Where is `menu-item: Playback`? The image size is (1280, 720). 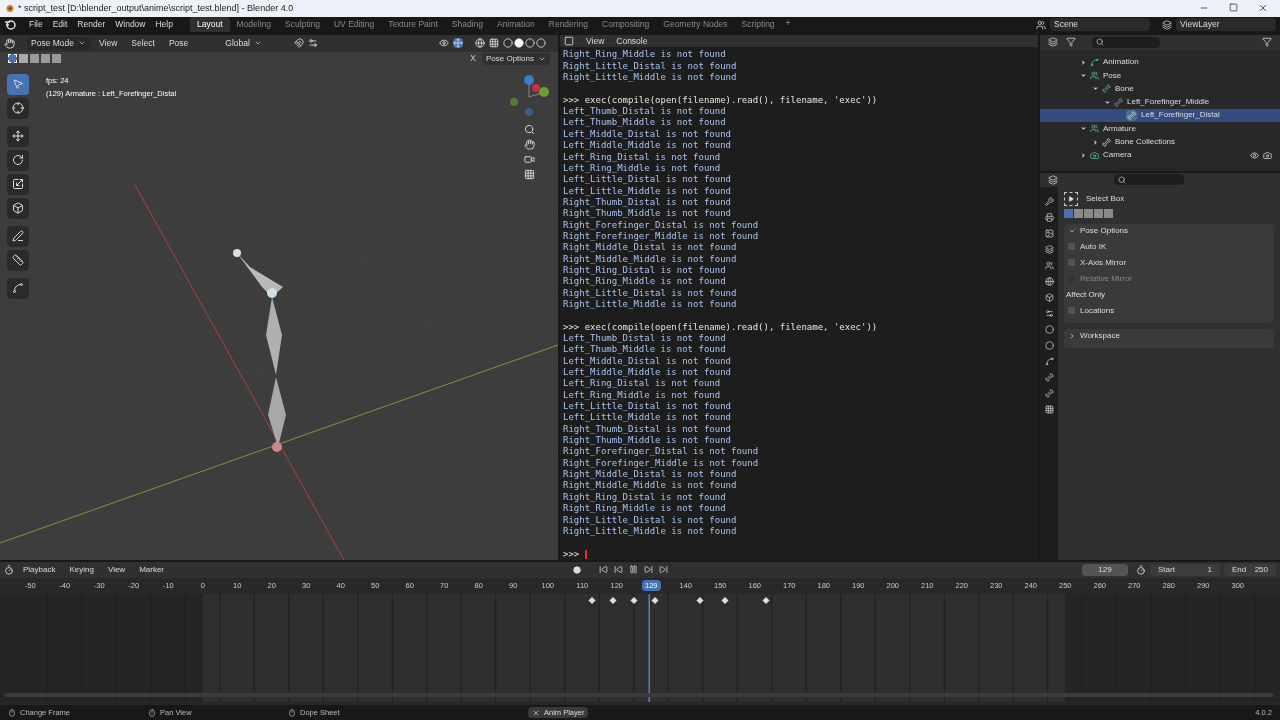
menu-item: Playback is located at coordinates (39, 569).